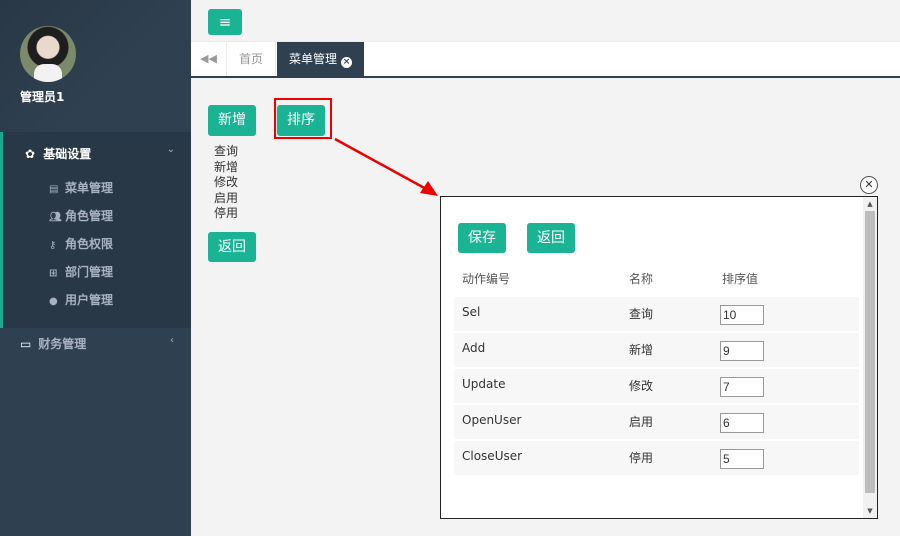 This screenshot has width=900, height=536. Describe the element at coordinates (656, 421) in the screenshot. I see `table-row: OpenUser 启用` at that location.